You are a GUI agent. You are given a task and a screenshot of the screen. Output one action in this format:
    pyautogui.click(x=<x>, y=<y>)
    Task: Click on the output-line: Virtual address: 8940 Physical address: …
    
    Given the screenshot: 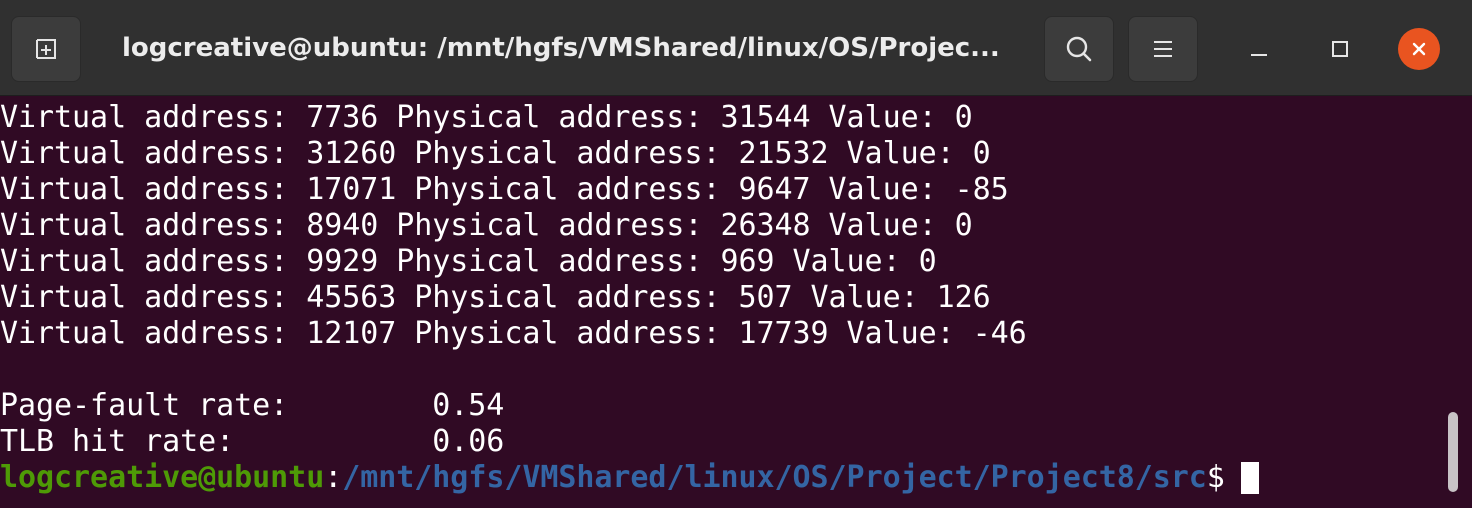 What is the action you would take?
    pyautogui.click(x=486, y=225)
    